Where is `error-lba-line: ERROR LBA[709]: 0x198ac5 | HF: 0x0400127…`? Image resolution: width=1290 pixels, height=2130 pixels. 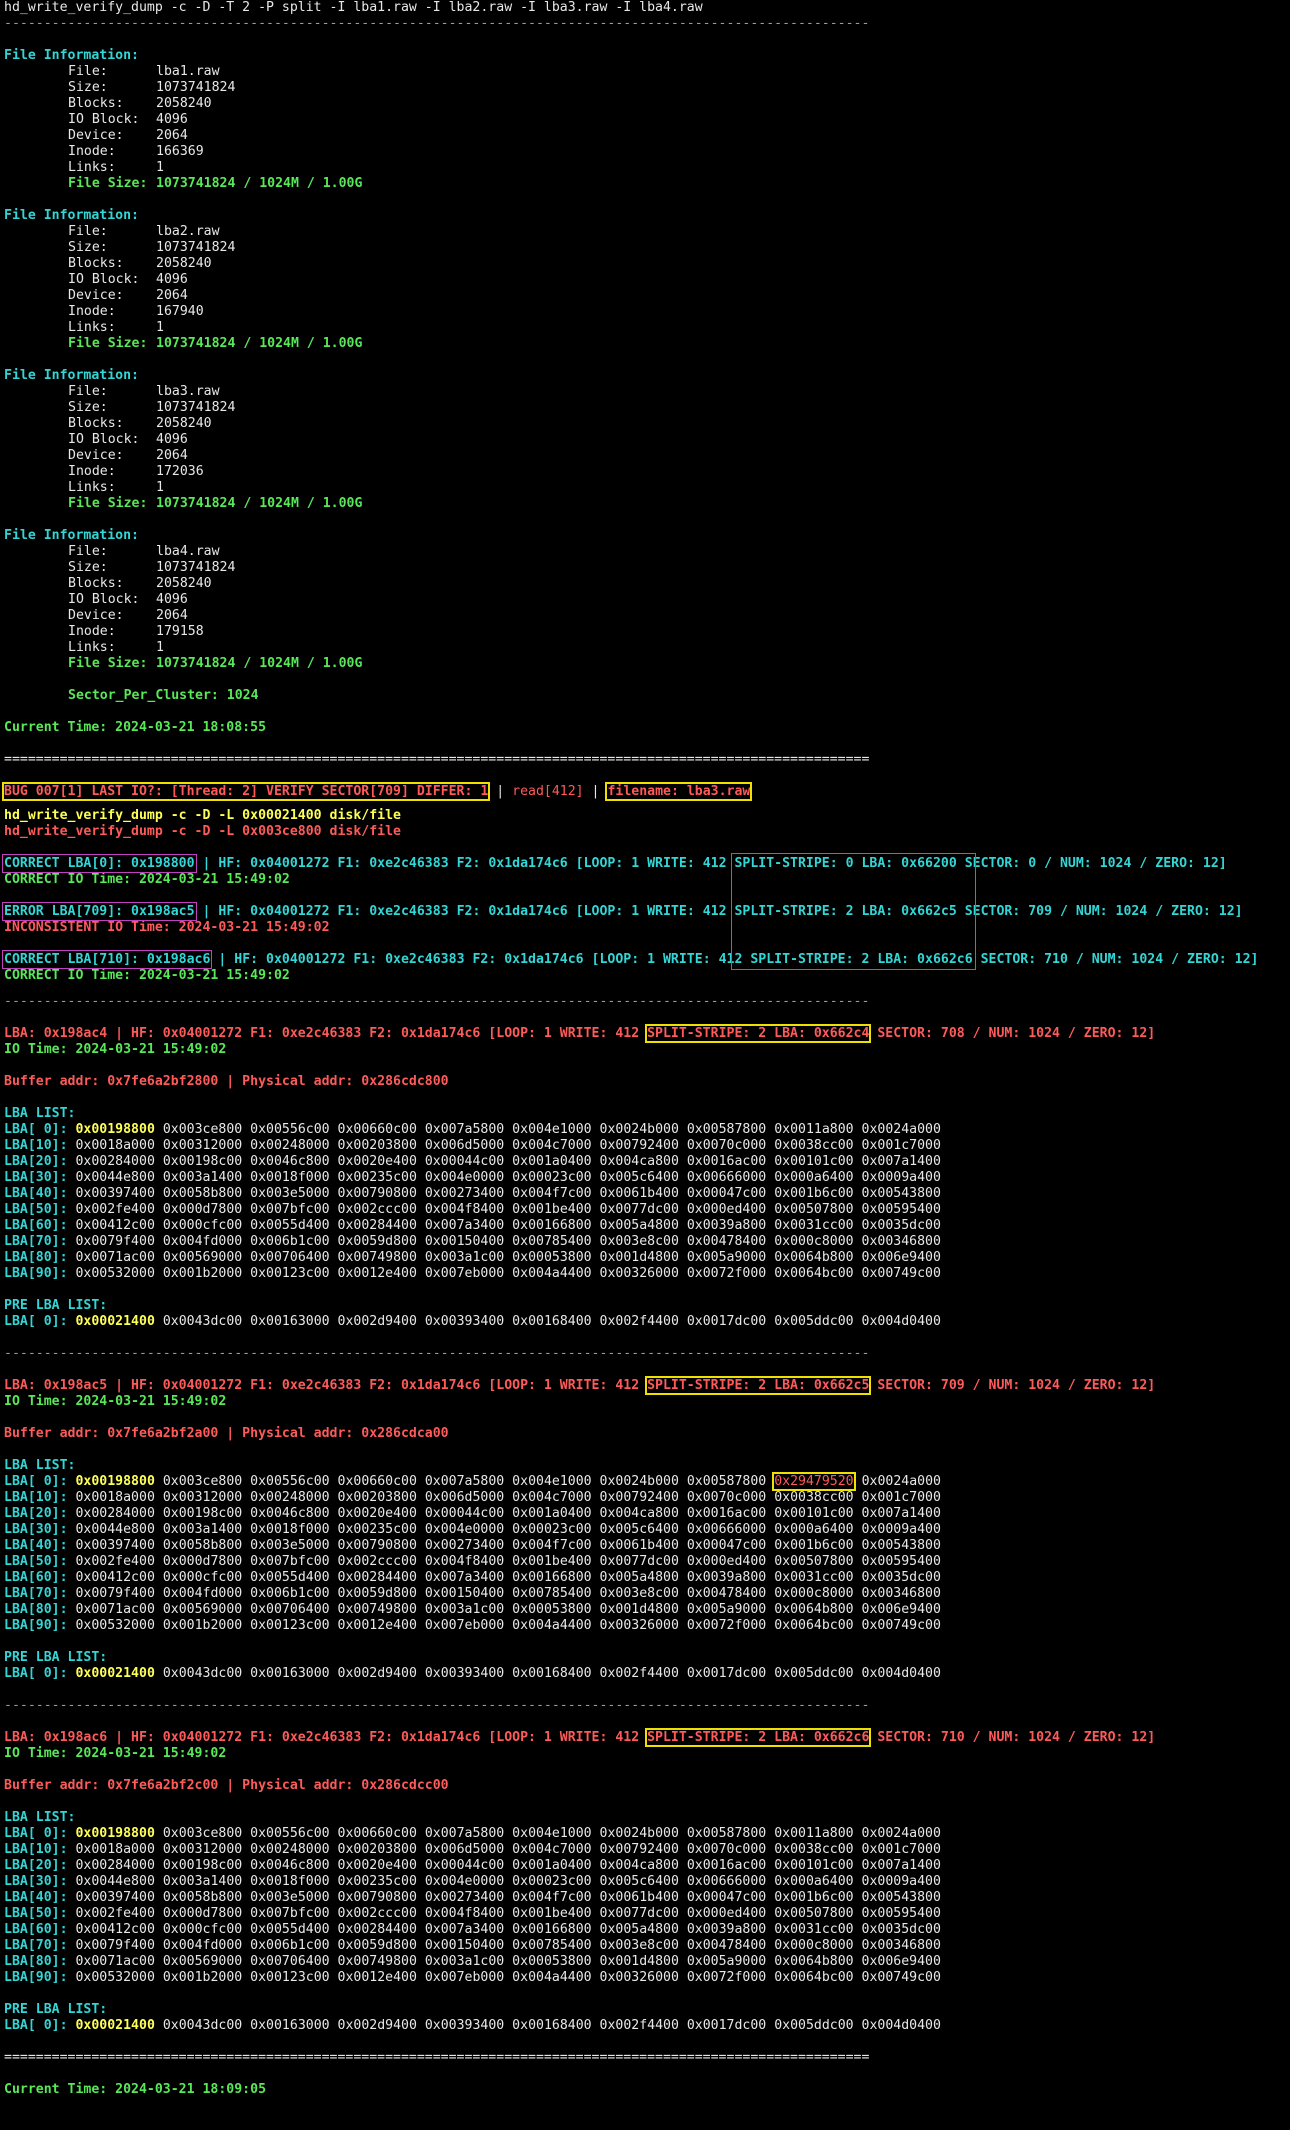
error-lba-line: ERROR LBA[709]: 0x198ac5 | HF: 0x0400127… is located at coordinates (623, 912).